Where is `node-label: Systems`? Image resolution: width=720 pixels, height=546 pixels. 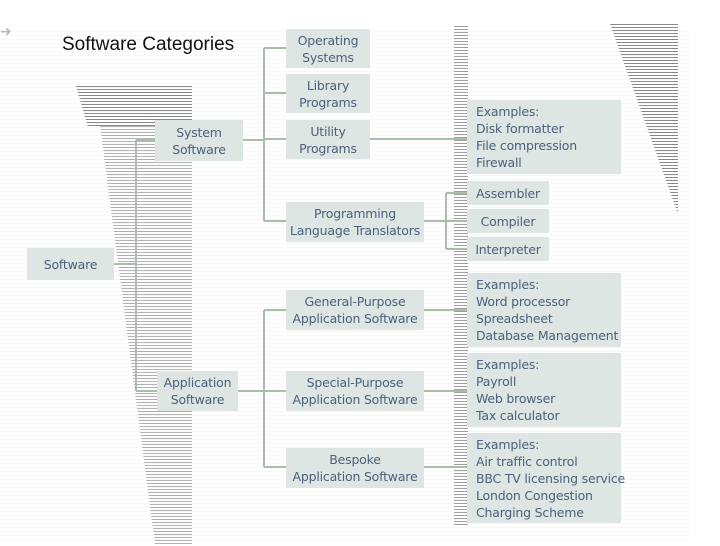
node-label: Systems is located at coordinates (328, 57).